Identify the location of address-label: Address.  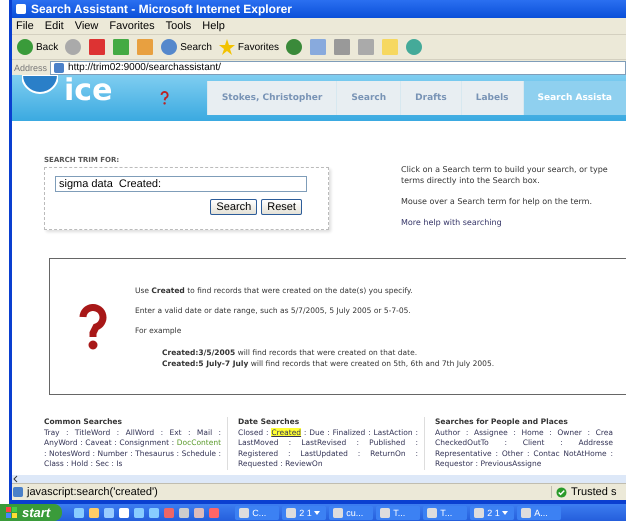
(31, 67).